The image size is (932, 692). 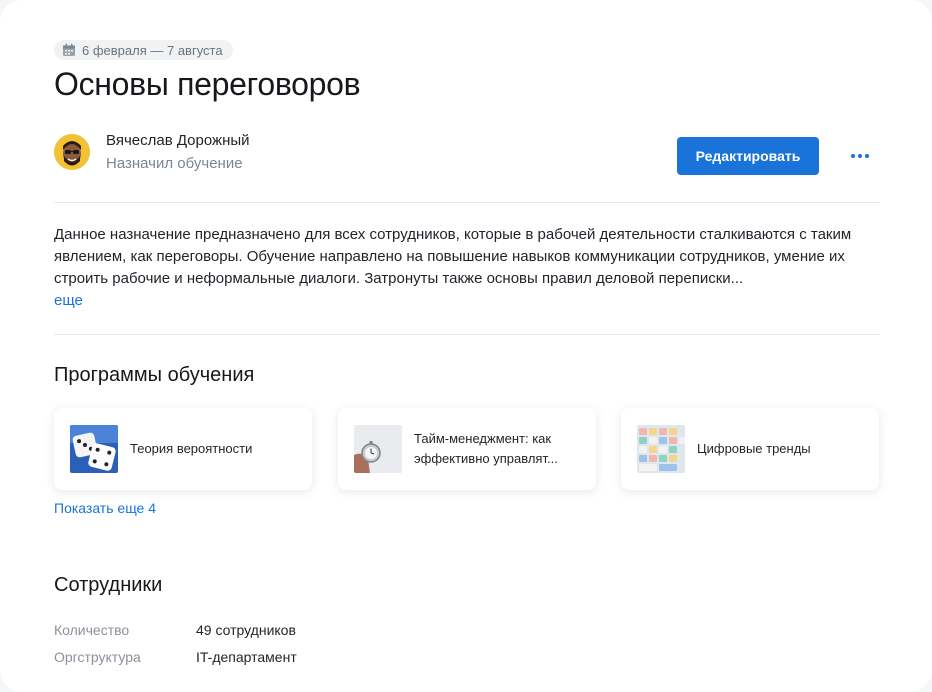 I want to click on employees-count-row: Количество 49 сотрудников, so click(x=175, y=630).